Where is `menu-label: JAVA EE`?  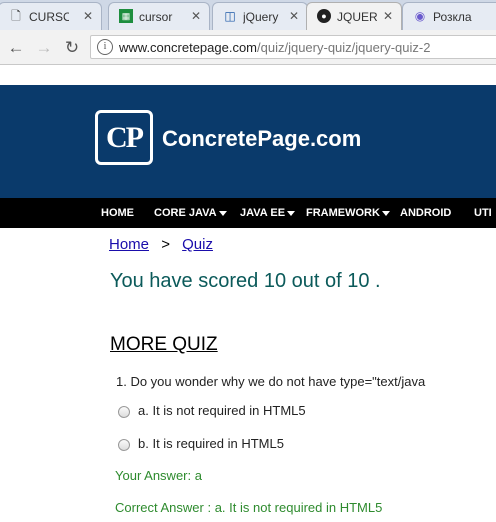
menu-label: JAVA EE is located at coordinates (263, 213).